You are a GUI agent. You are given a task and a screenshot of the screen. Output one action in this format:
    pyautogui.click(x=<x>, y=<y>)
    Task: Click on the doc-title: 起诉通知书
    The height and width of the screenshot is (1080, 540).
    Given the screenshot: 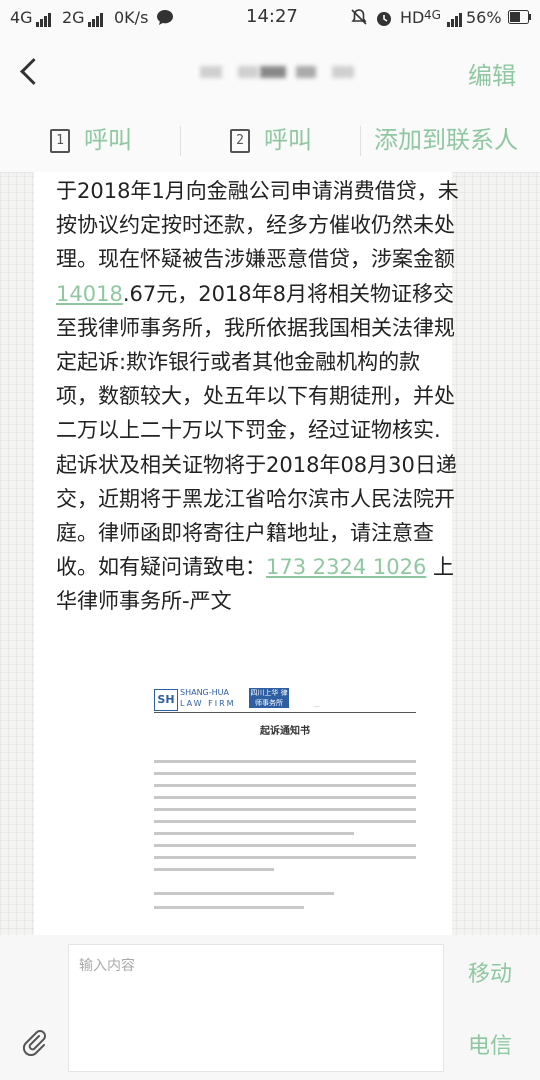 What is the action you would take?
    pyautogui.click(x=285, y=731)
    